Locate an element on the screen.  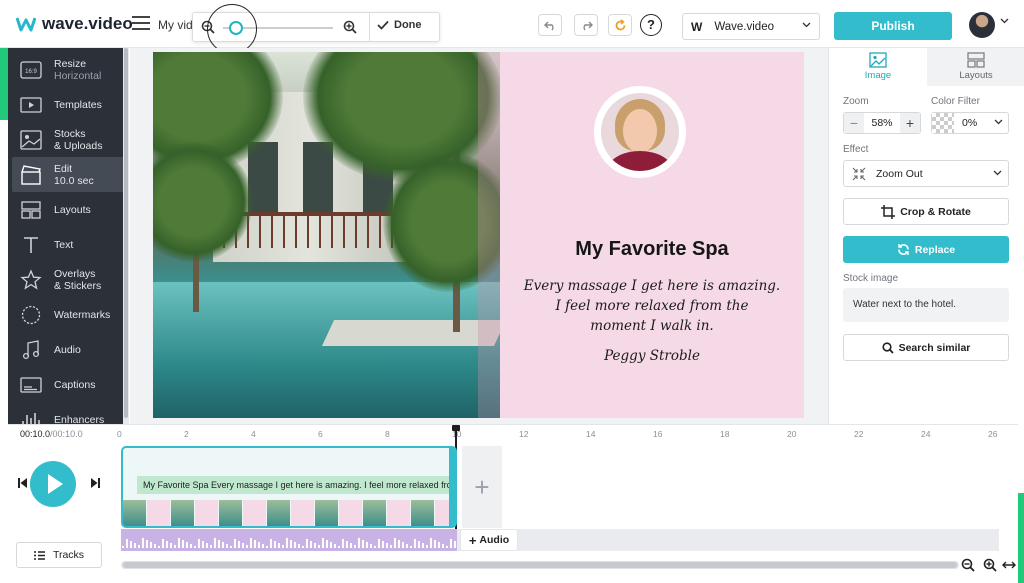
timeline-scrollbar is located at coordinates (540, 565).